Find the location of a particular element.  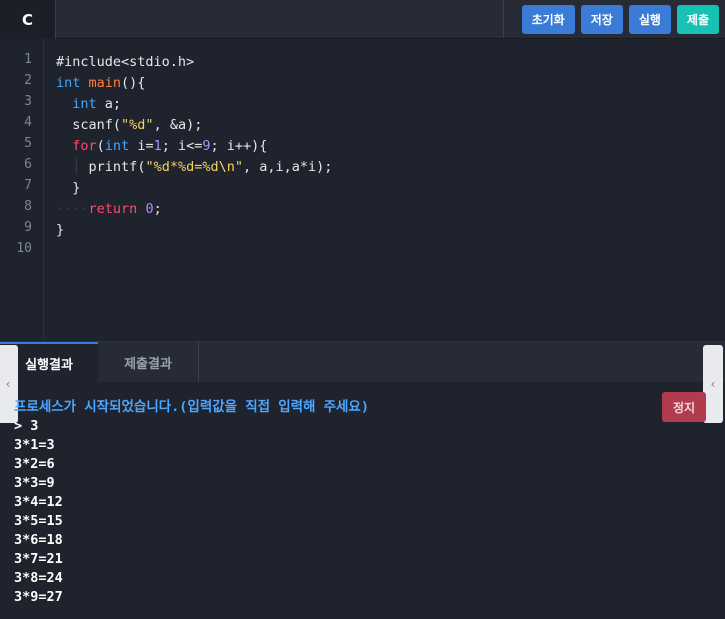

action-button-group: 초기화 저장 실행 제출 is located at coordinates (613, 19).